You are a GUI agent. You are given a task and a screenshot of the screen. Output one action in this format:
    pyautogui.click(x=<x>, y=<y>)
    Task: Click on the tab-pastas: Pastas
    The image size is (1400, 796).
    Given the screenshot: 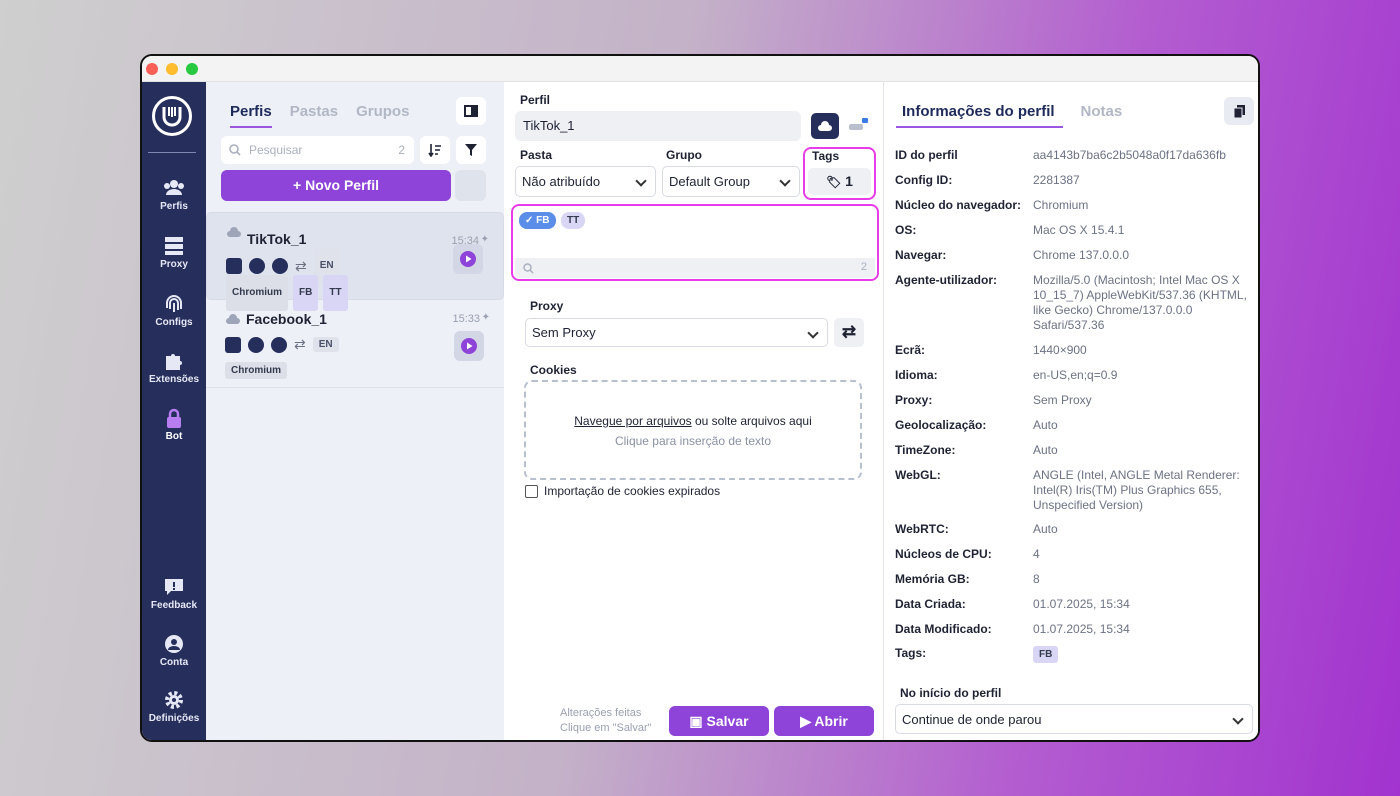 What is the action you would take?
    pyautogui.click(x=314, y=115)
    